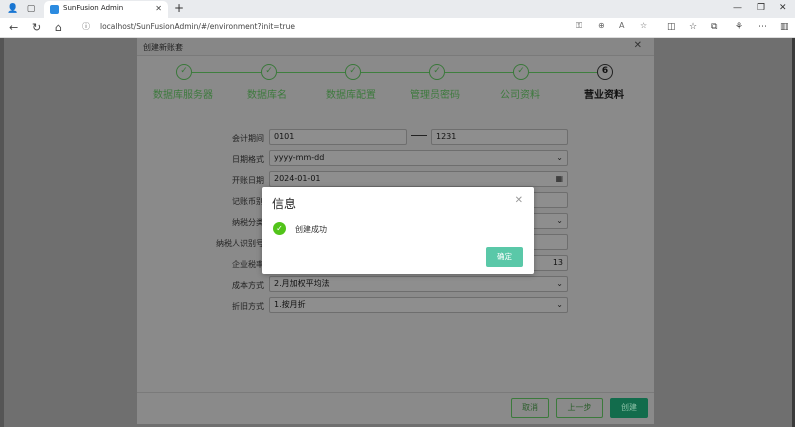 This screenshot has width=795, height=427. I want to click on back-icon: ←, so click(13, 27).